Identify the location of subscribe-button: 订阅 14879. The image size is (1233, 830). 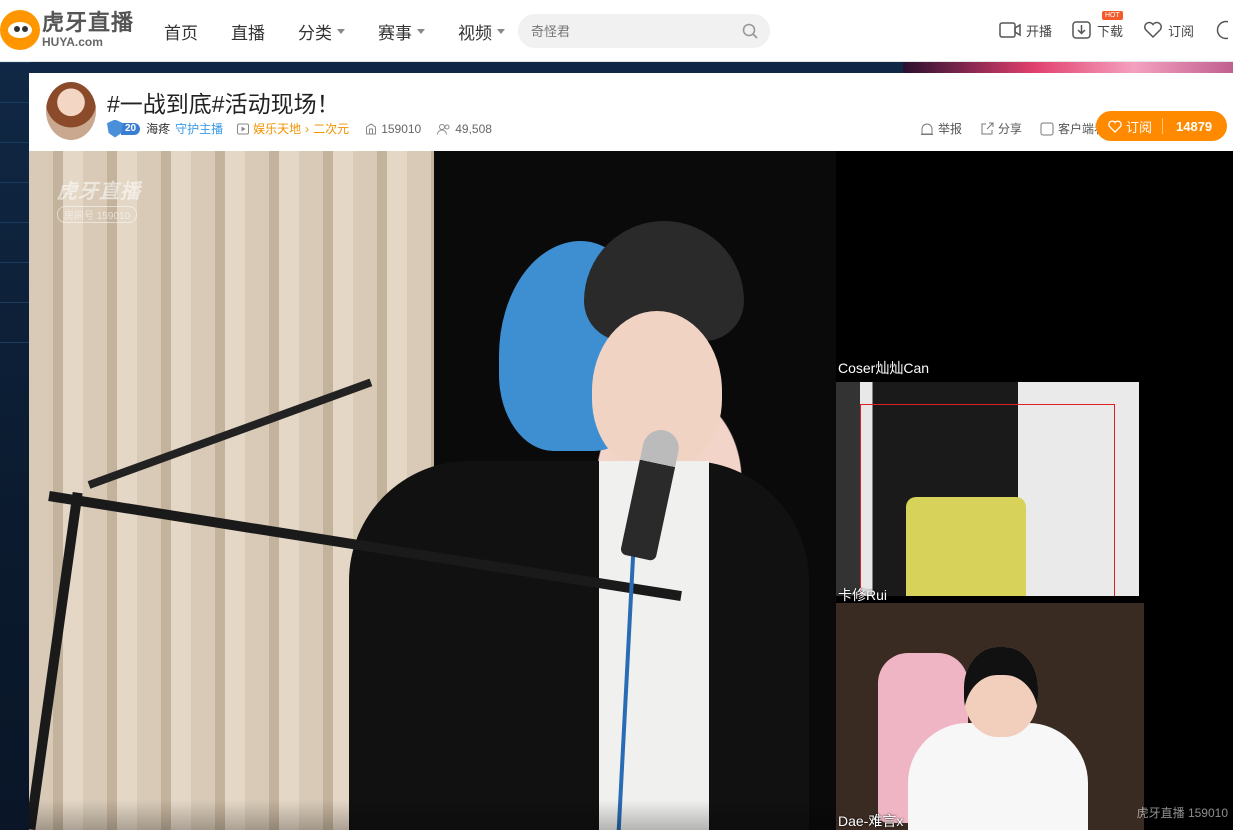
(1161, 126).